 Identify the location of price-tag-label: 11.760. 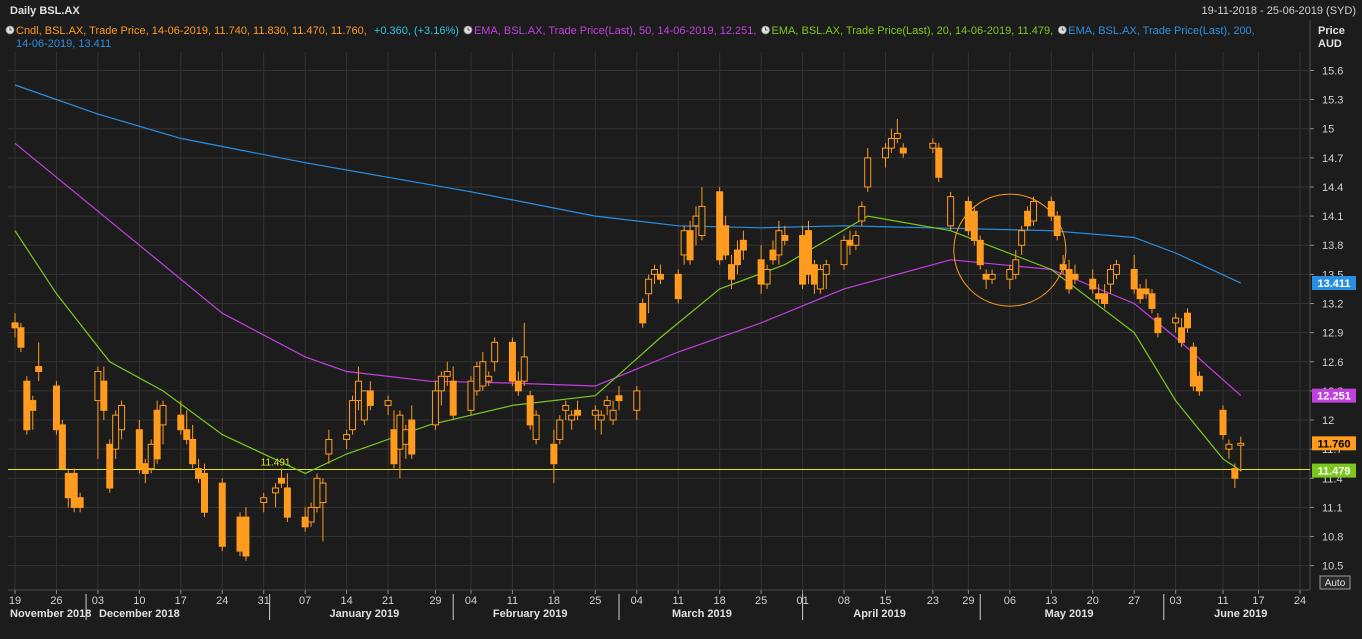
(1333, 444).